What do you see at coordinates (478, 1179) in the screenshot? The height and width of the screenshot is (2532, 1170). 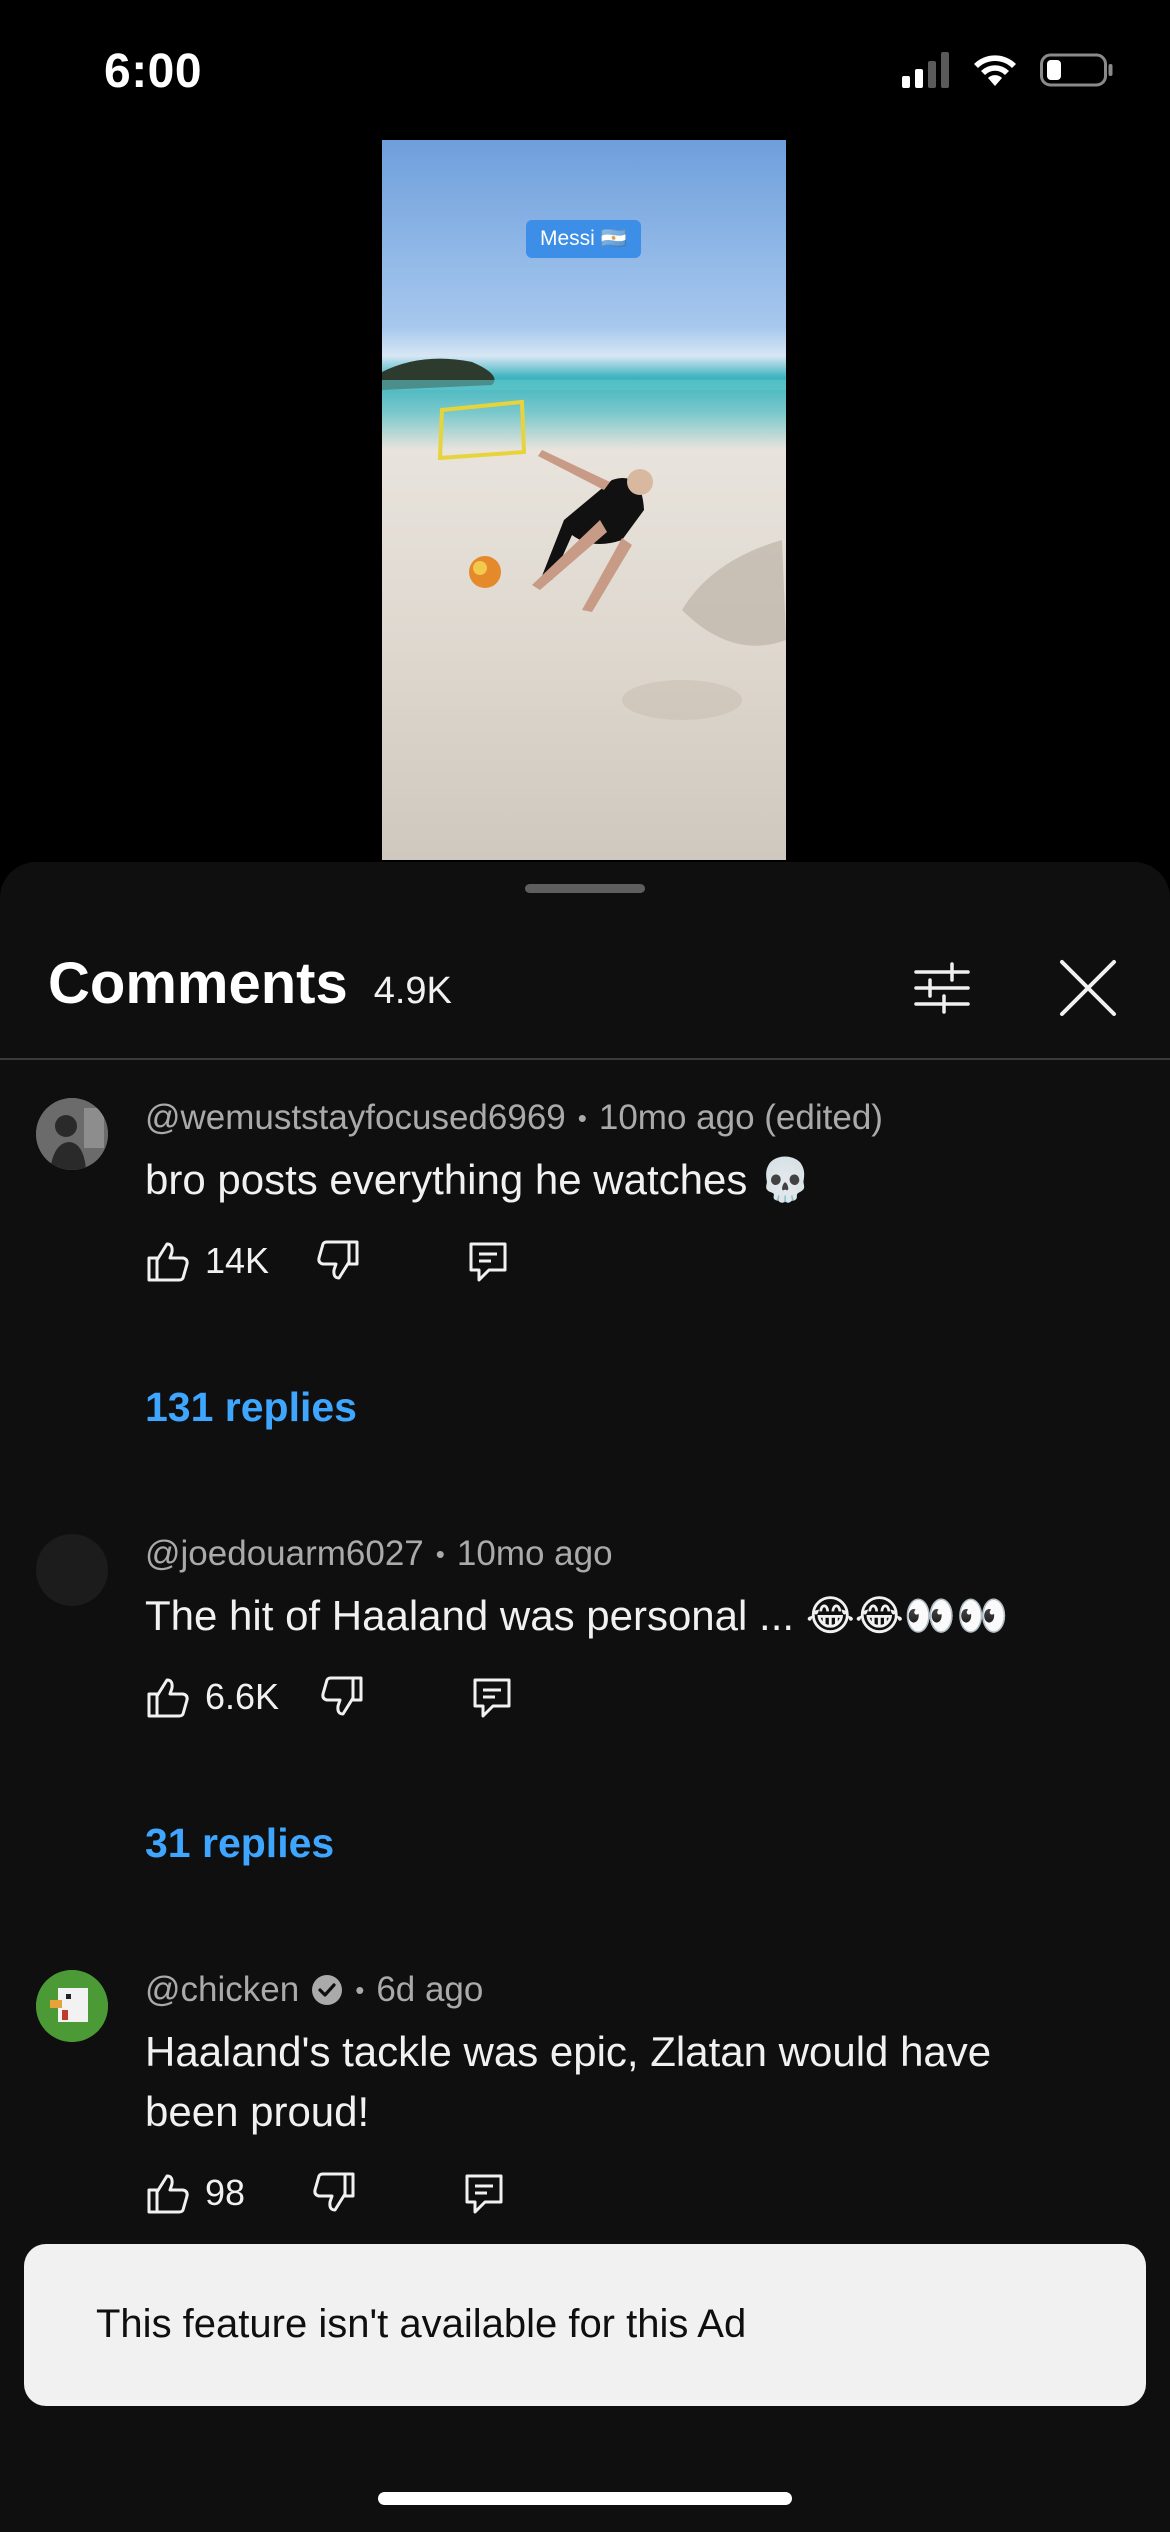 I see `comment-text: bro posts everything he watches 💀` at bounding box center [478, 1179].